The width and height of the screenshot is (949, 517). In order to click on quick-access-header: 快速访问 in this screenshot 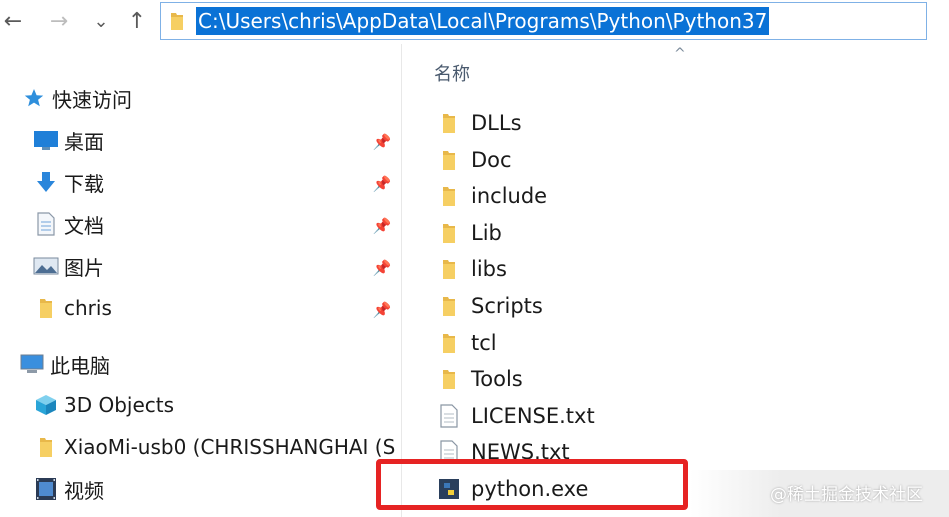, I will do `click(76, 98)`.